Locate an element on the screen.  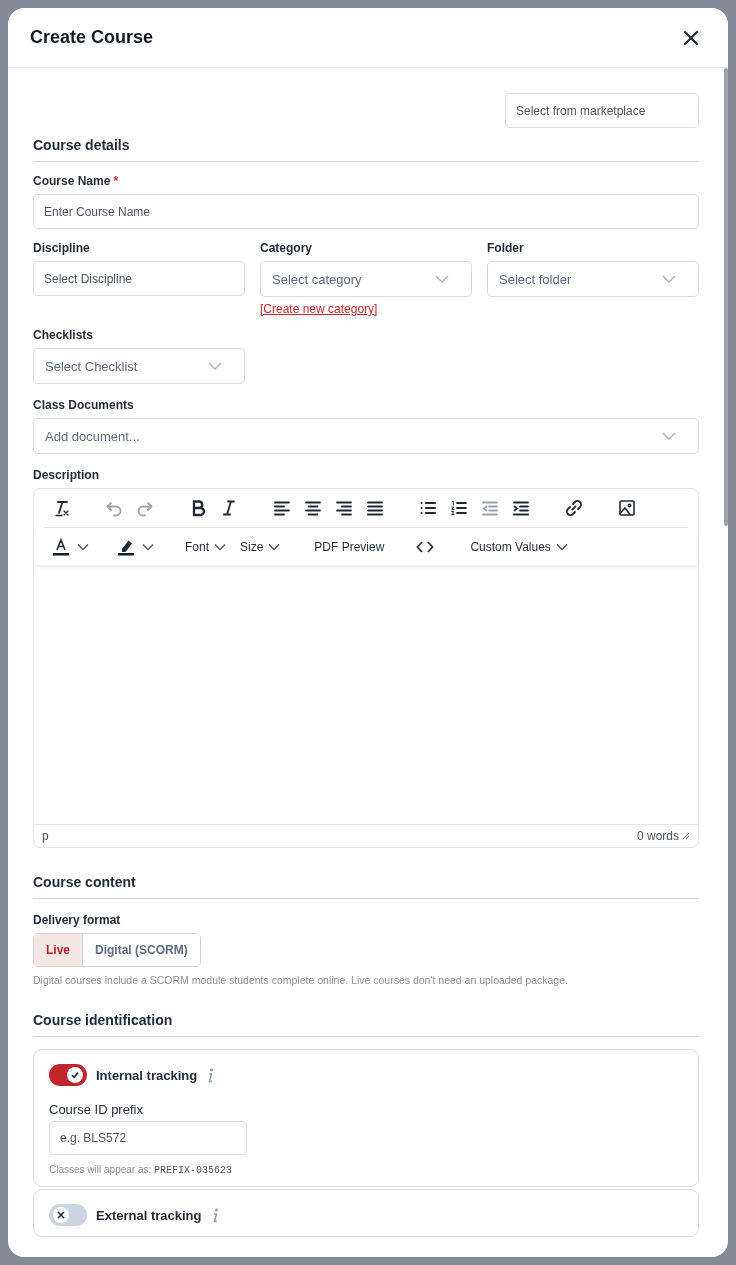
field-label: Class Documents is located at coordinates (84, 405).